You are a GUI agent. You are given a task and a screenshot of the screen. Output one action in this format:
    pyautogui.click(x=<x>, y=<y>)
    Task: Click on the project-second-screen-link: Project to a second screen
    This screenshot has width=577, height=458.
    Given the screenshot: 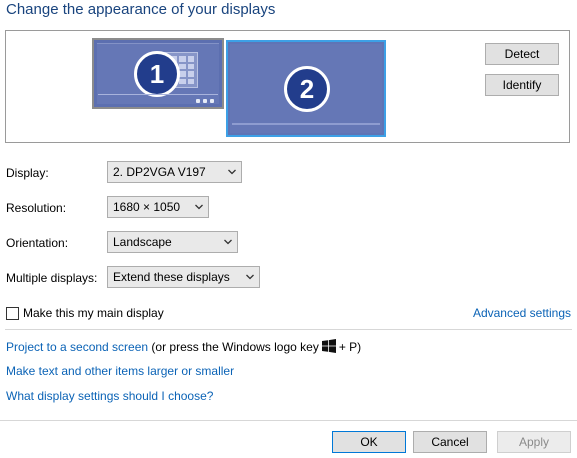 What is the action you would take?
    pyautogui.click(x=77, y=347)
    